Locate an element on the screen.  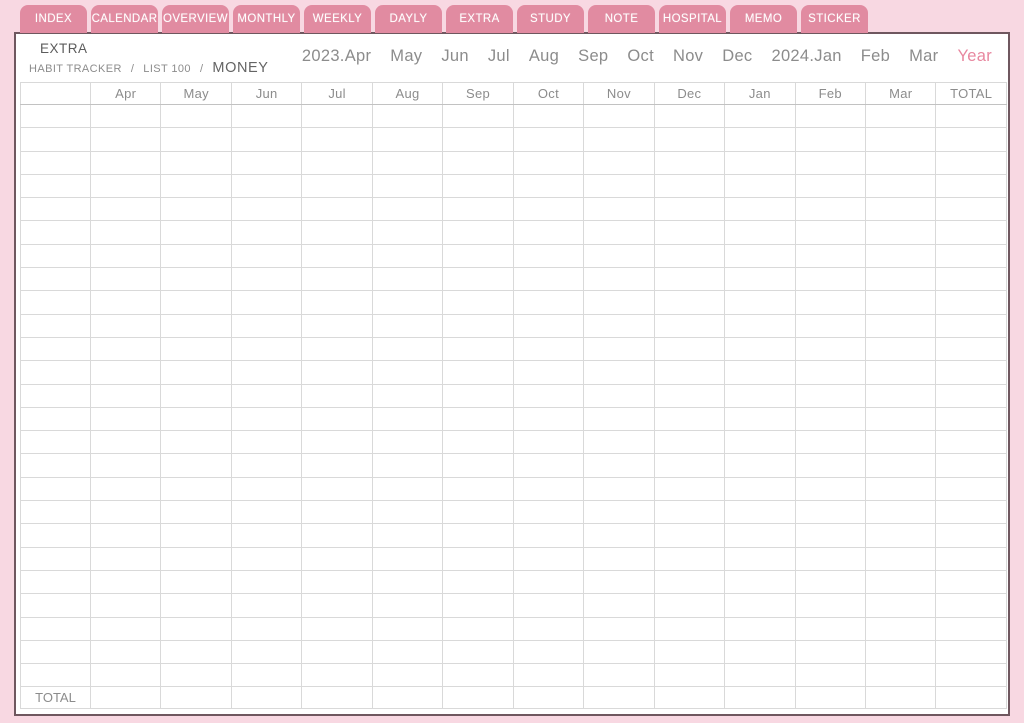
total-value-cell is located at coordinates (900, 698).